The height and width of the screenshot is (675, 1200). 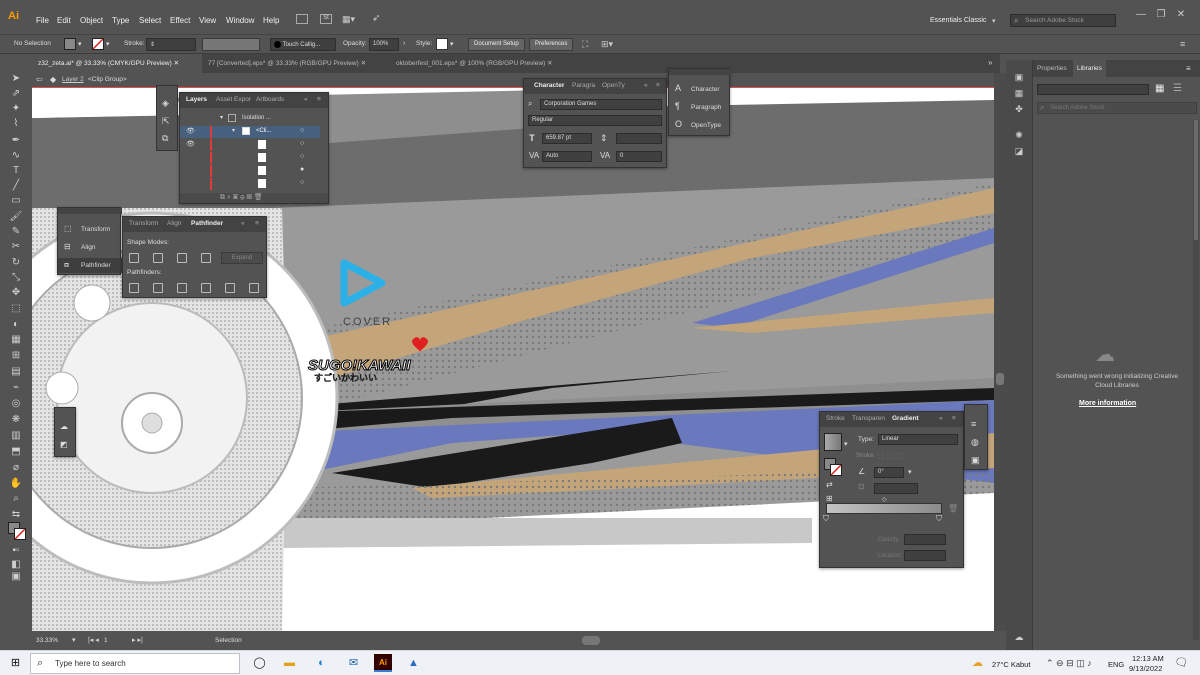 I want to click on gradient-slider, so click(x=884, y=508).